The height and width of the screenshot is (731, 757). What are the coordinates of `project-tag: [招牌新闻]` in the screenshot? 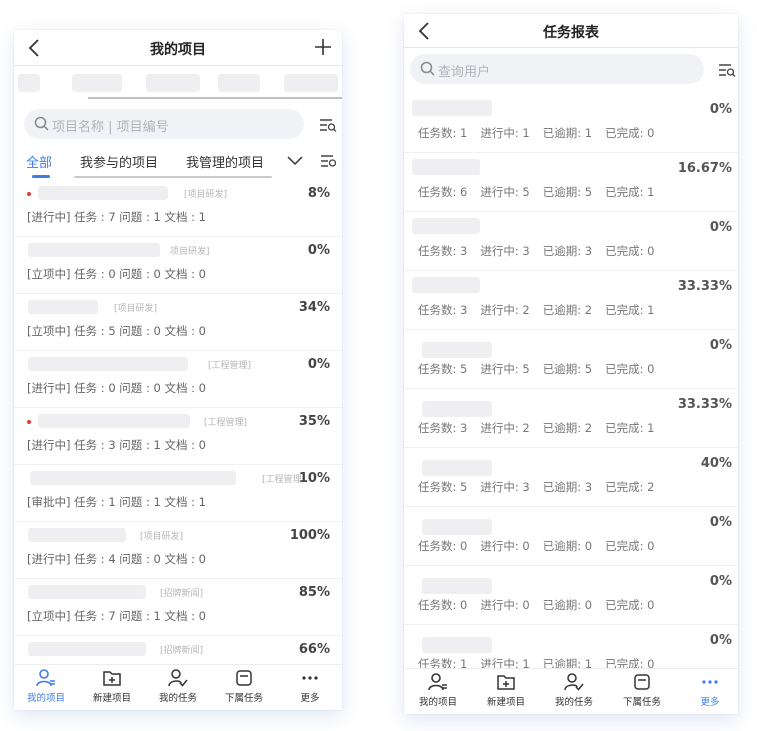 It's located at (182, 594).